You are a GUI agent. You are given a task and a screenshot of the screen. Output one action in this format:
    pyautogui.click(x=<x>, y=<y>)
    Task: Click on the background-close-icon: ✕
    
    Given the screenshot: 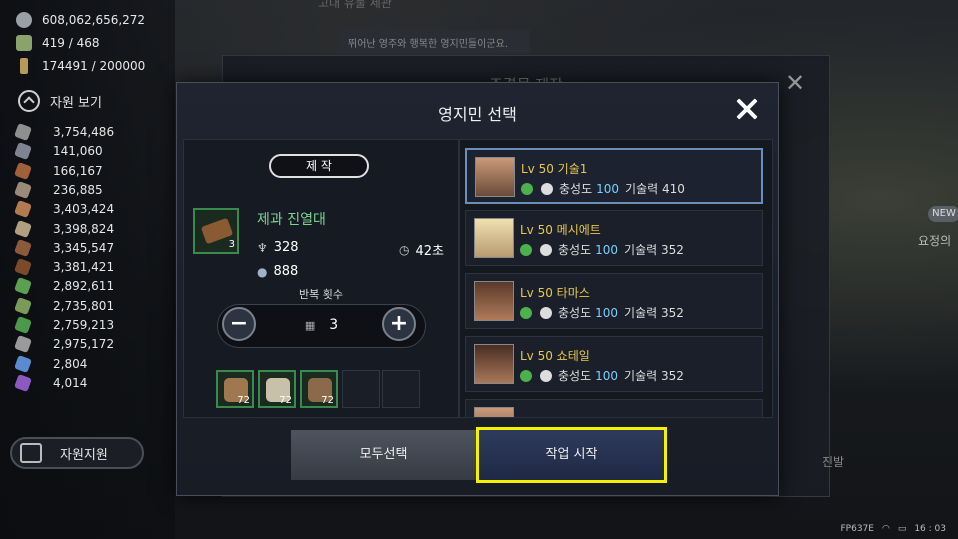 What is the action you would take?
    pyautogui.click(x=795, y=83)
    